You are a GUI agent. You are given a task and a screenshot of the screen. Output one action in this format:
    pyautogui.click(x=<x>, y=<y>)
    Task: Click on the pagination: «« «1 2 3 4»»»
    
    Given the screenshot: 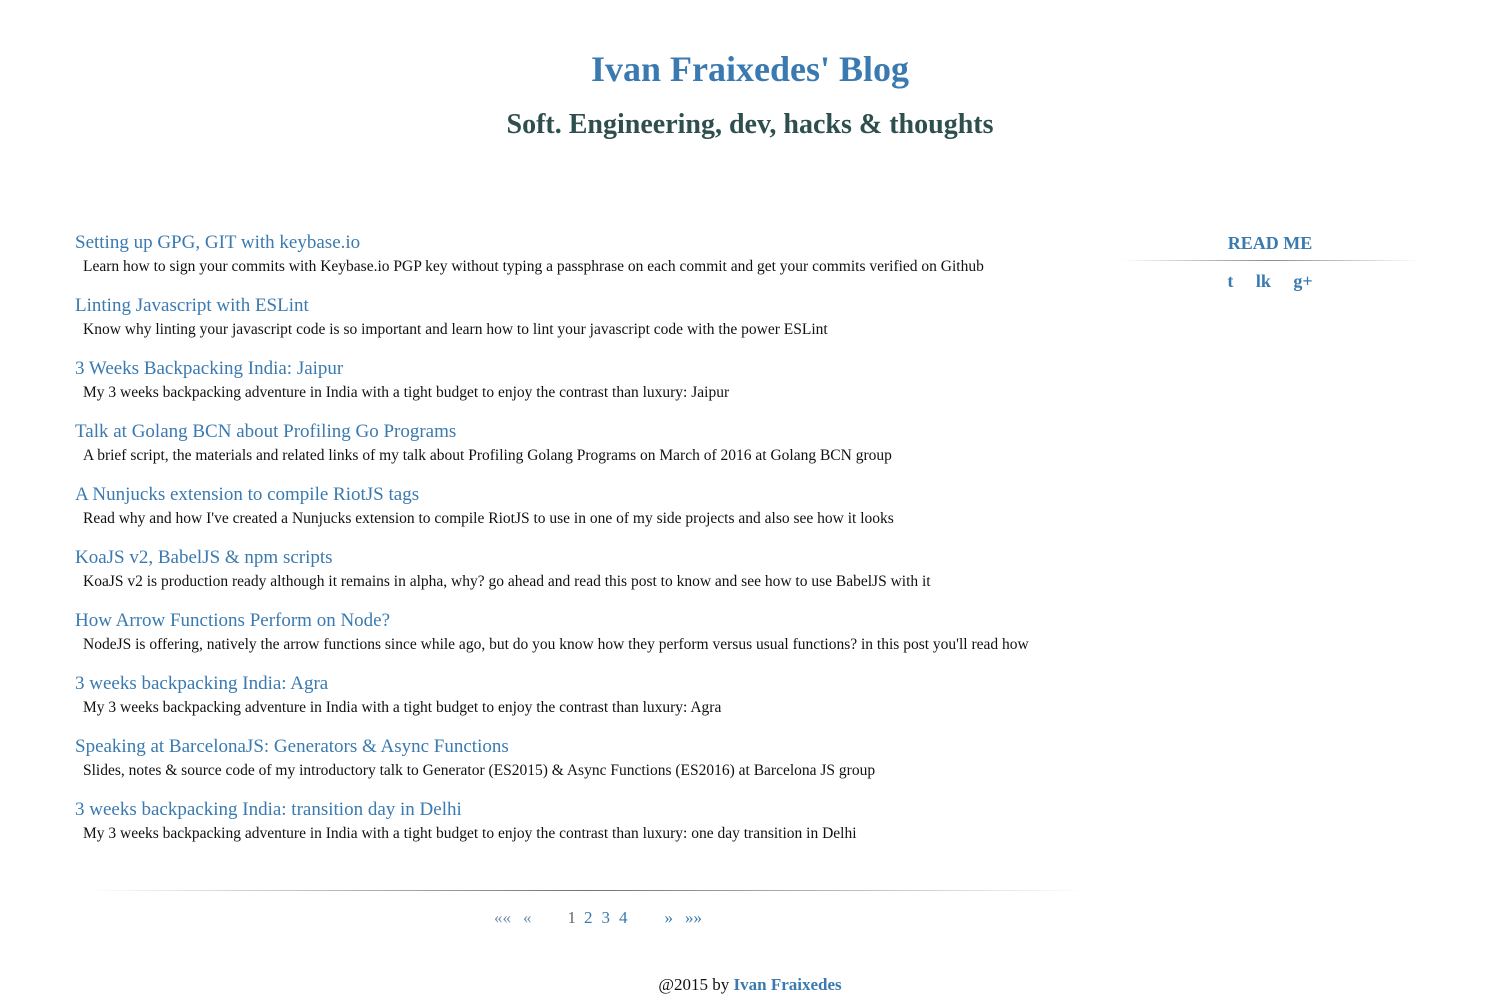 What is the action you would take?
    pyautogui.click(x=598, y=918)
    